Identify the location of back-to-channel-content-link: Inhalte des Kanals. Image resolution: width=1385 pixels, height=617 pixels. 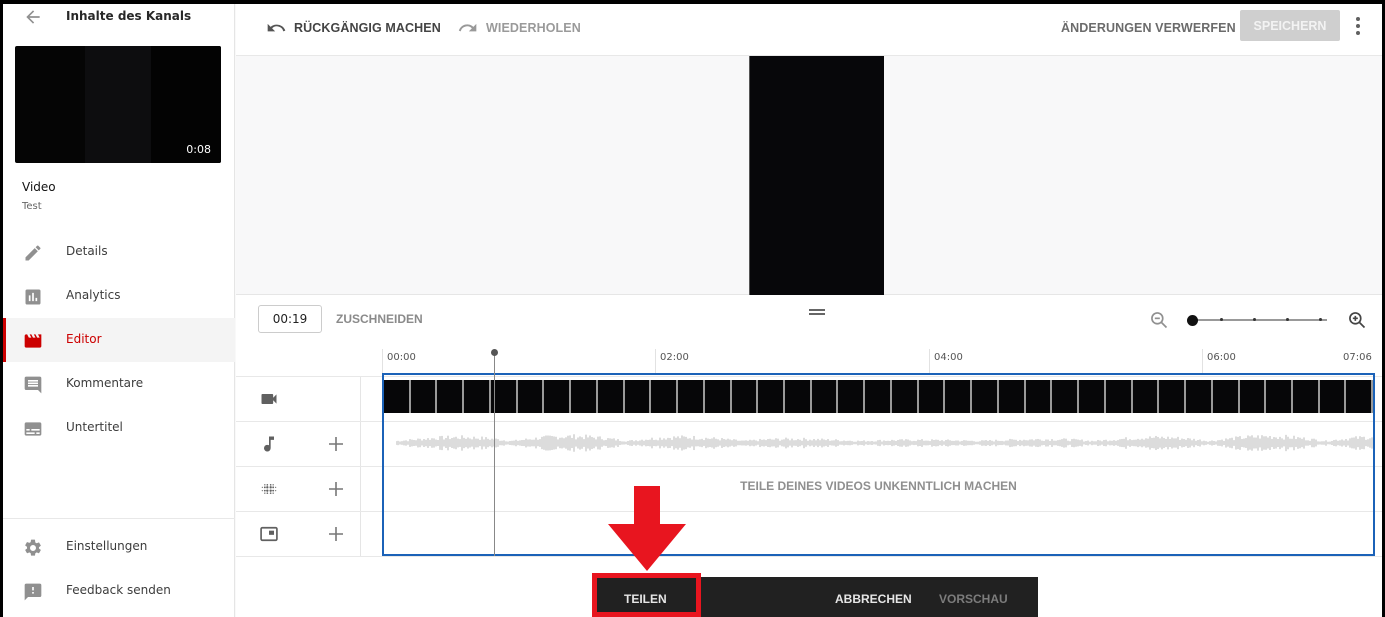
(128, 16).